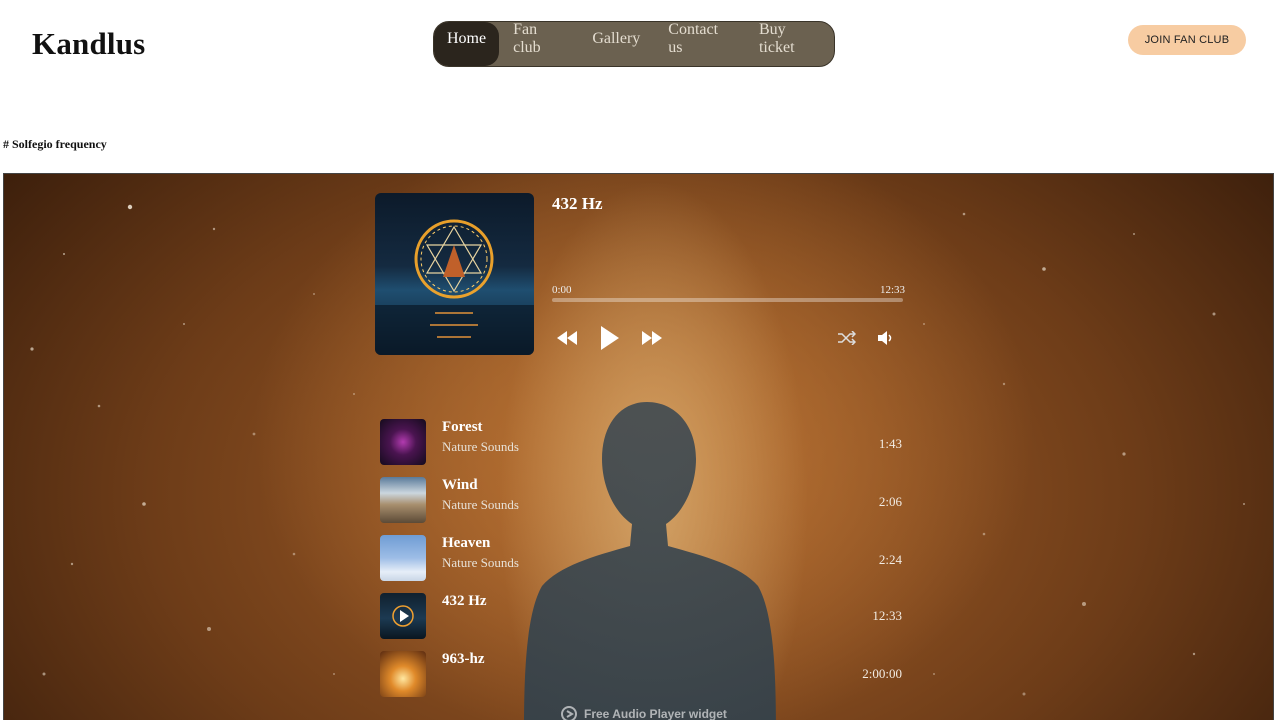 The image size is (1280, 720). Describe the element at coordinates (641, 501) in the screenshot. I see `playlist-item-wind: Wind Nature Sounds 2:06` at that location.